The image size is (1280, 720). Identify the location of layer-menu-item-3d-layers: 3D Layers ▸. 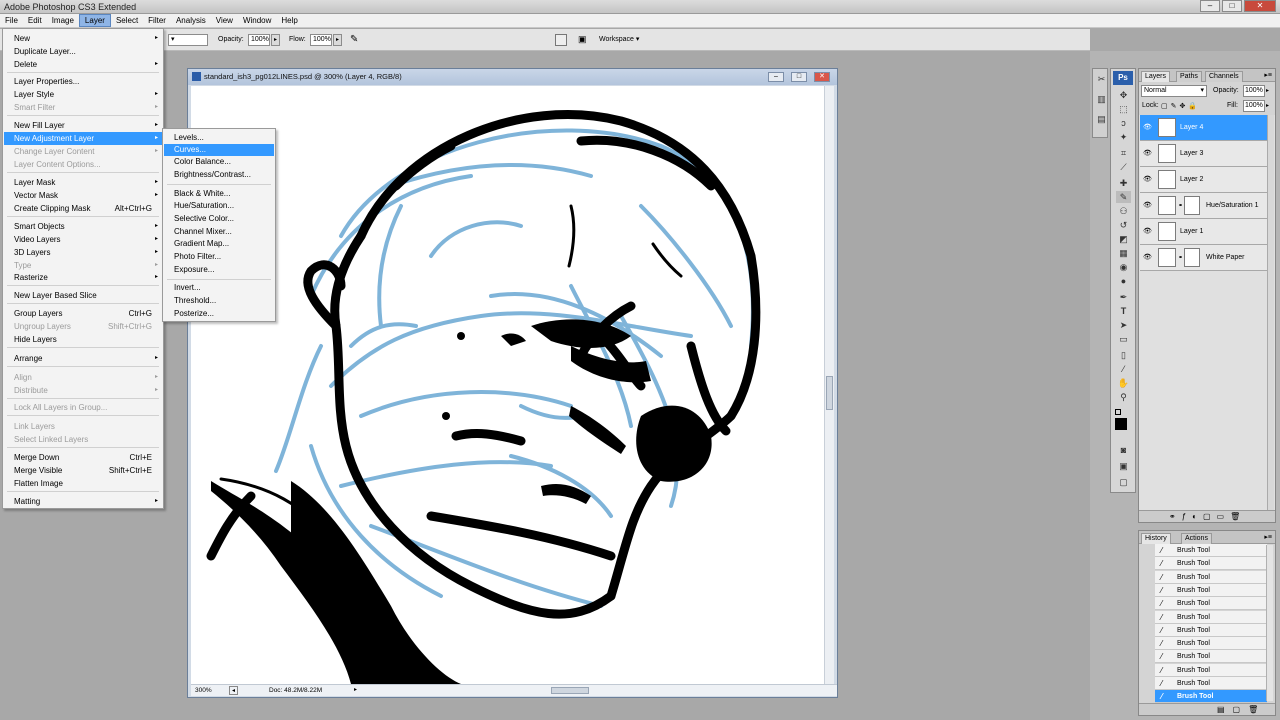
(83, 252).